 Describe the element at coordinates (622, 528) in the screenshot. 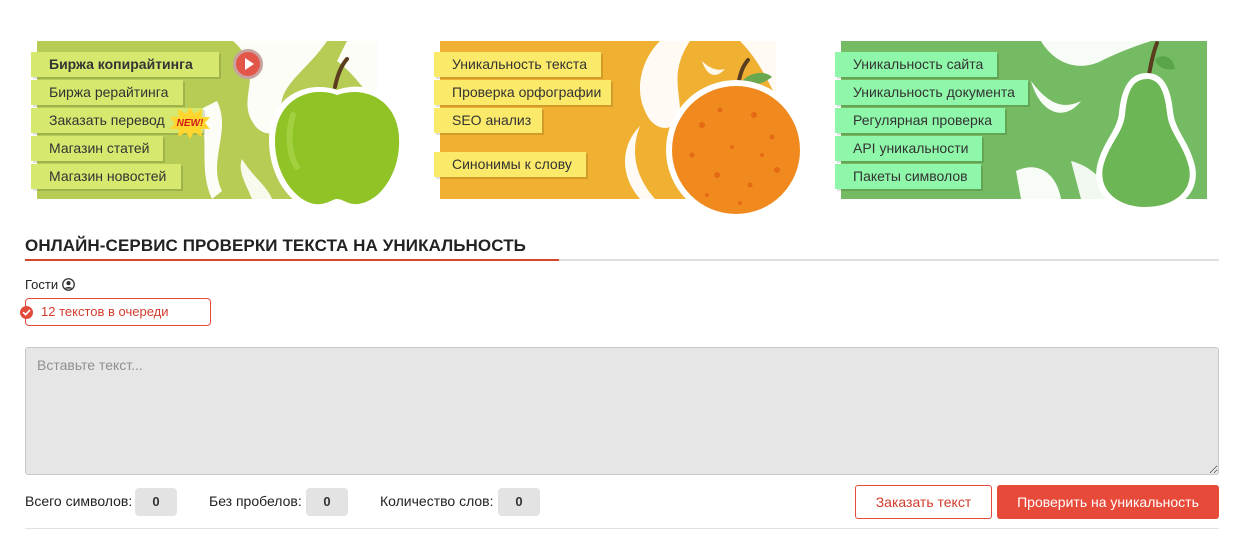

I see `bottom-divider` at that location.